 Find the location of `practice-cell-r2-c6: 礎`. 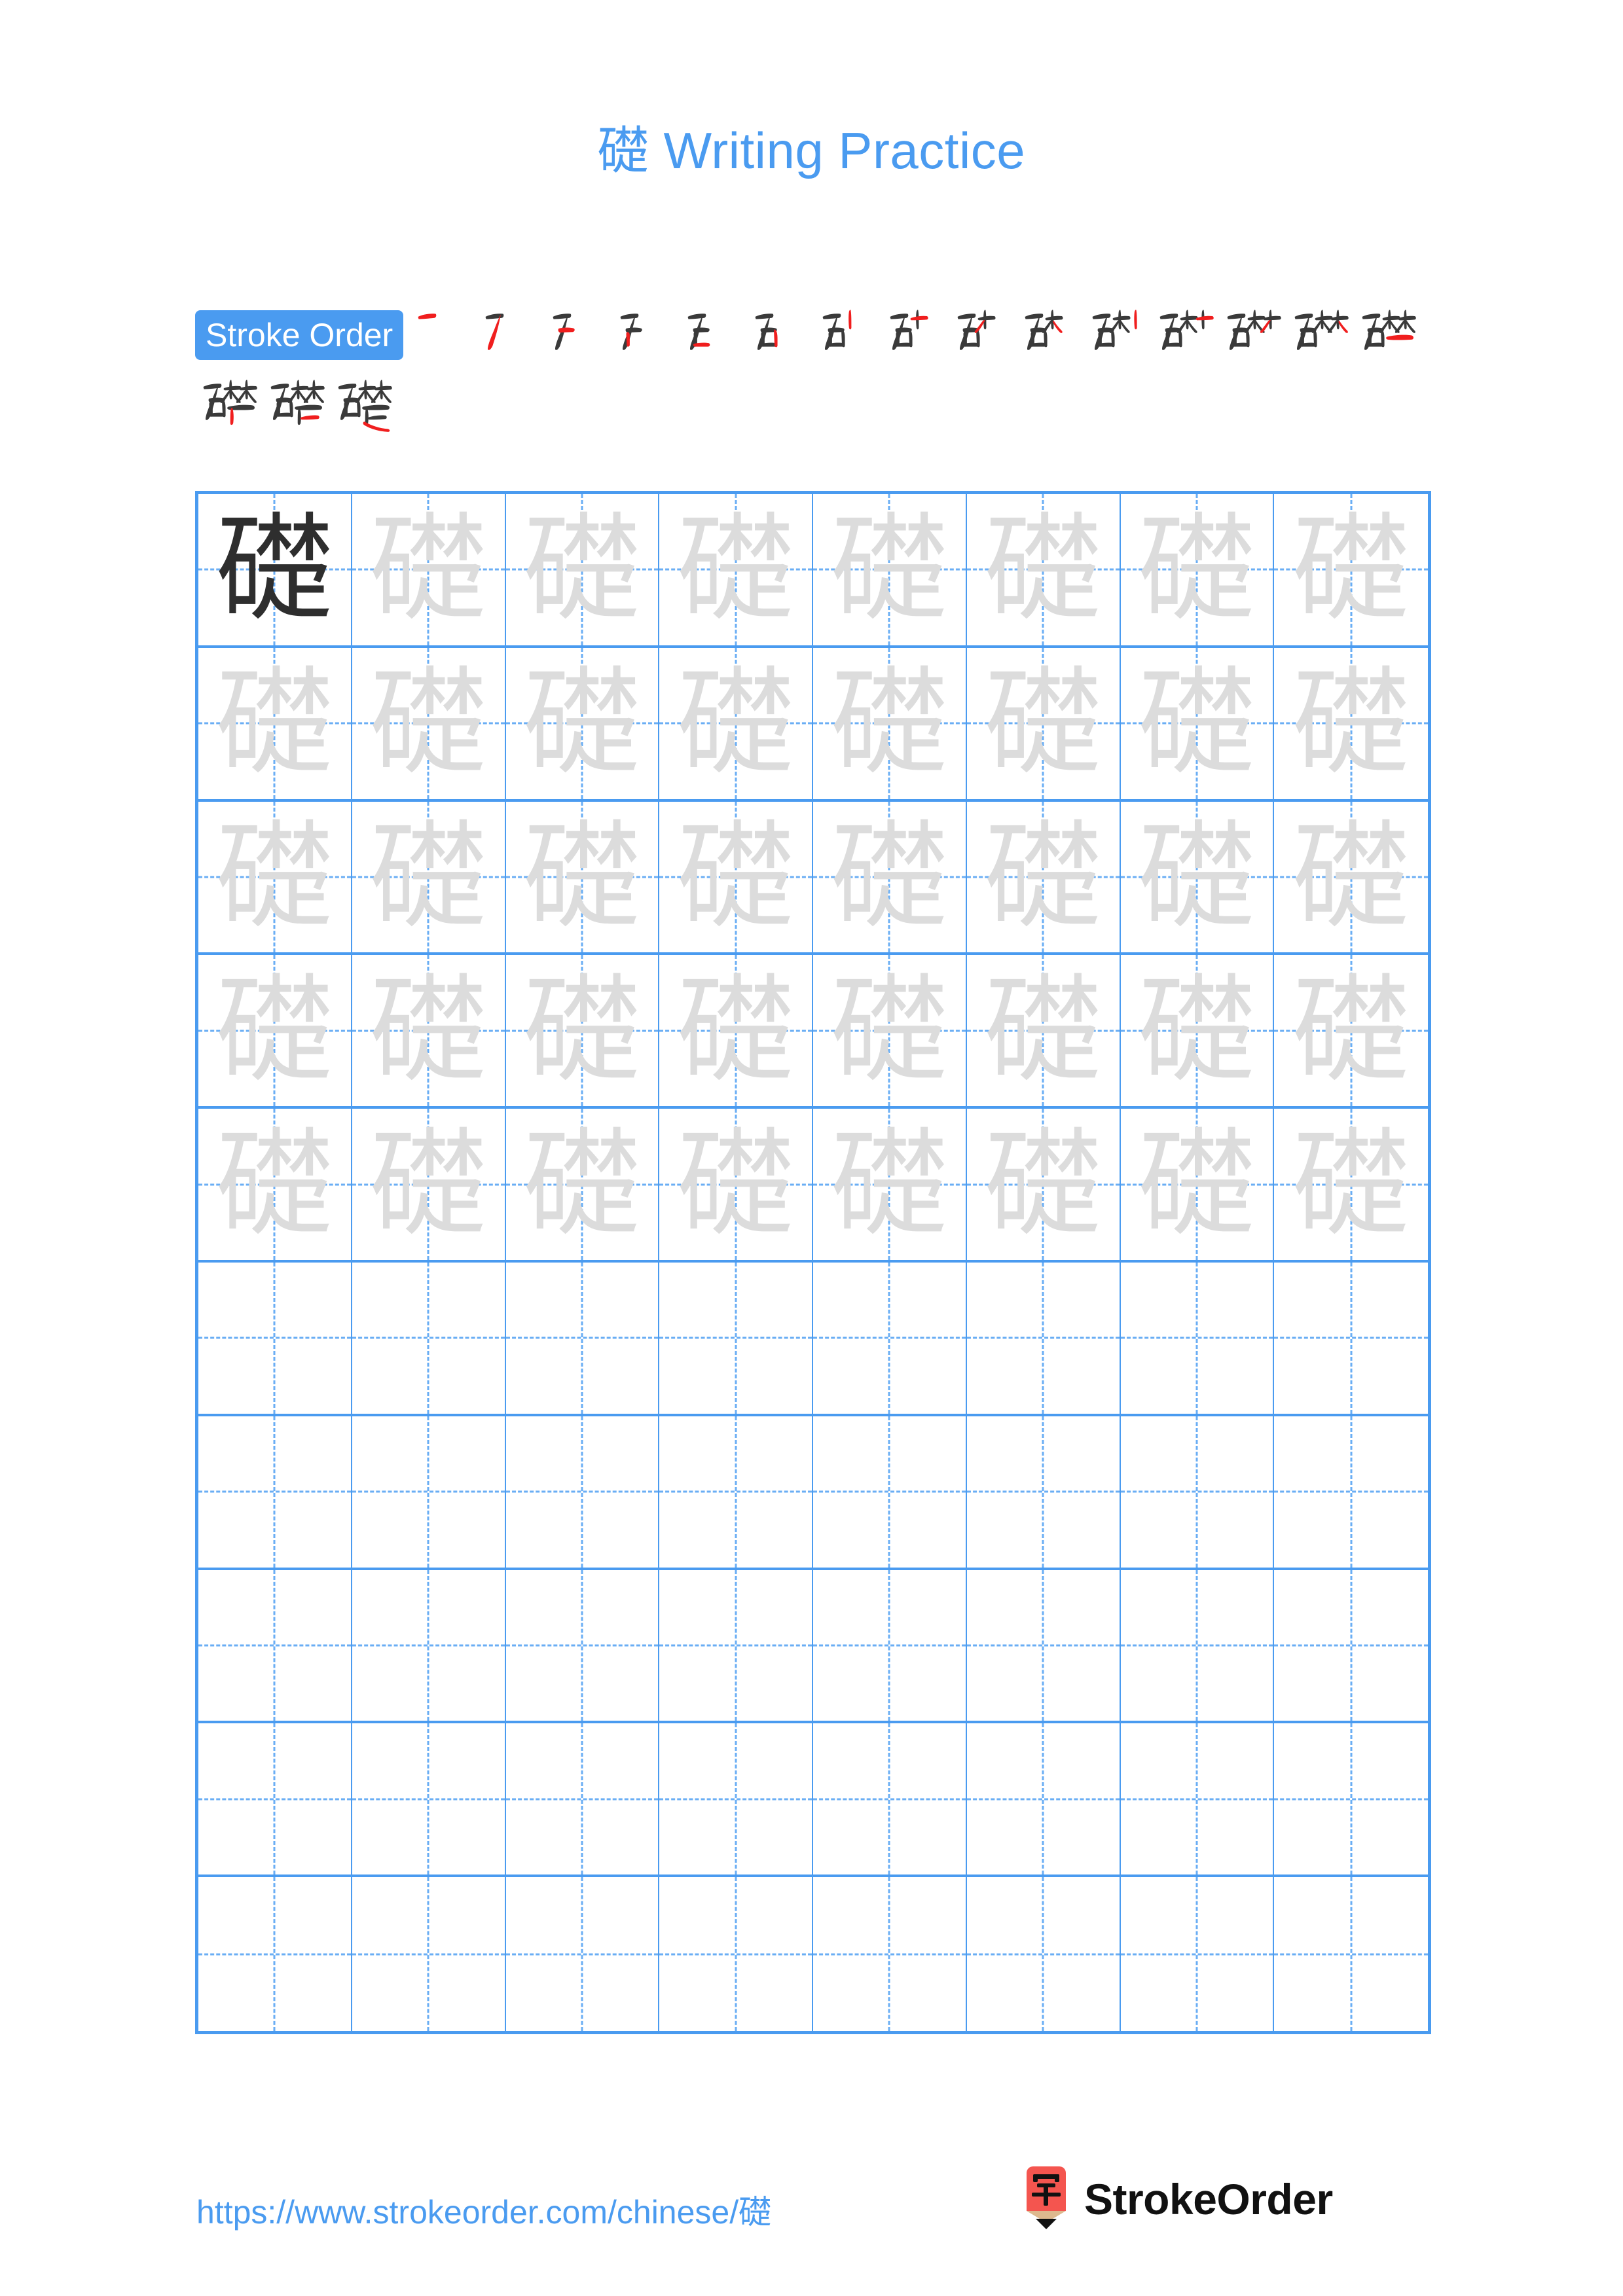

practice-cell-r2-c6: 礎 is located at coordinates (1043, 724).